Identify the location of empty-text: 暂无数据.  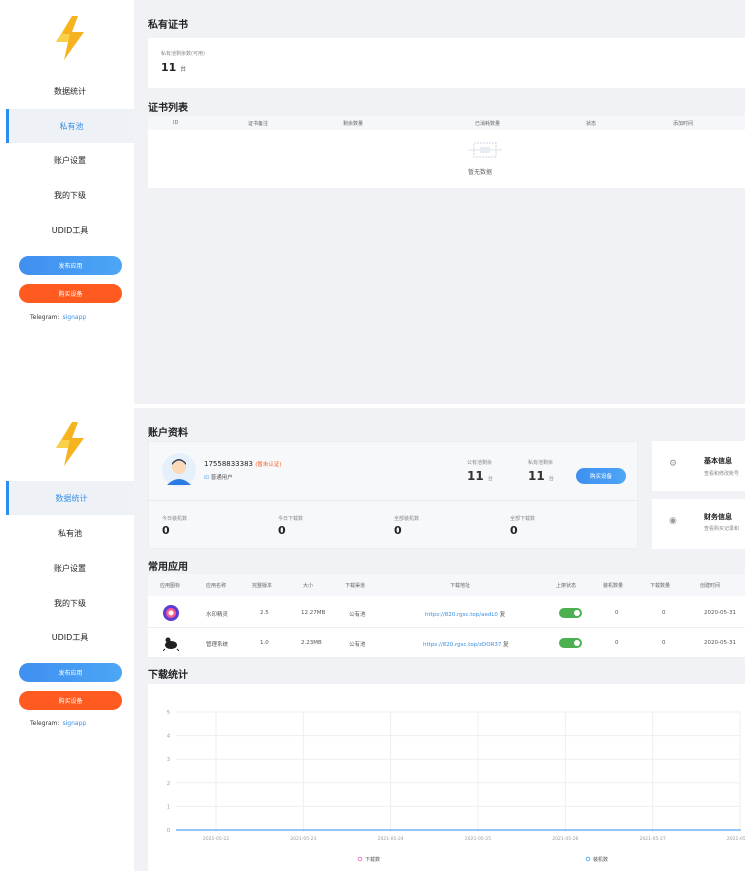
(480, 172).